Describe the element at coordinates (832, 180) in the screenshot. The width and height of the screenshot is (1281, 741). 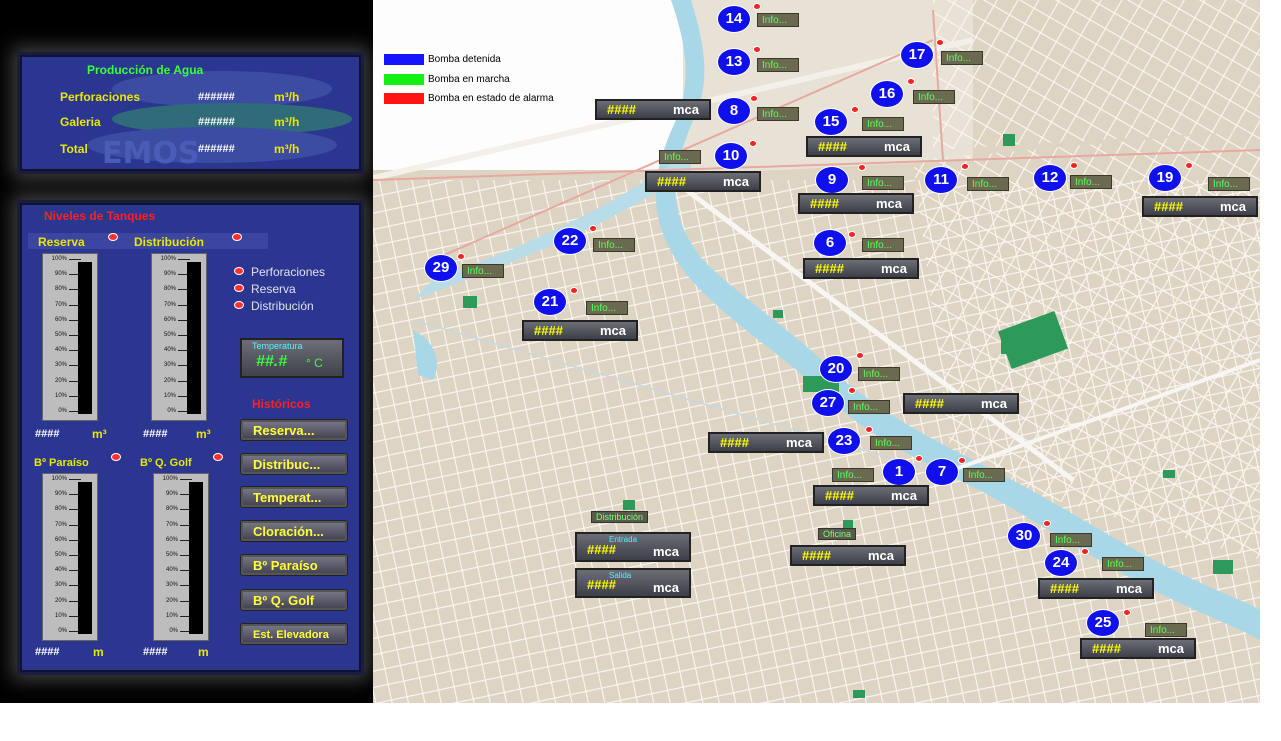
I see `station-9-badge: 9` at that location.